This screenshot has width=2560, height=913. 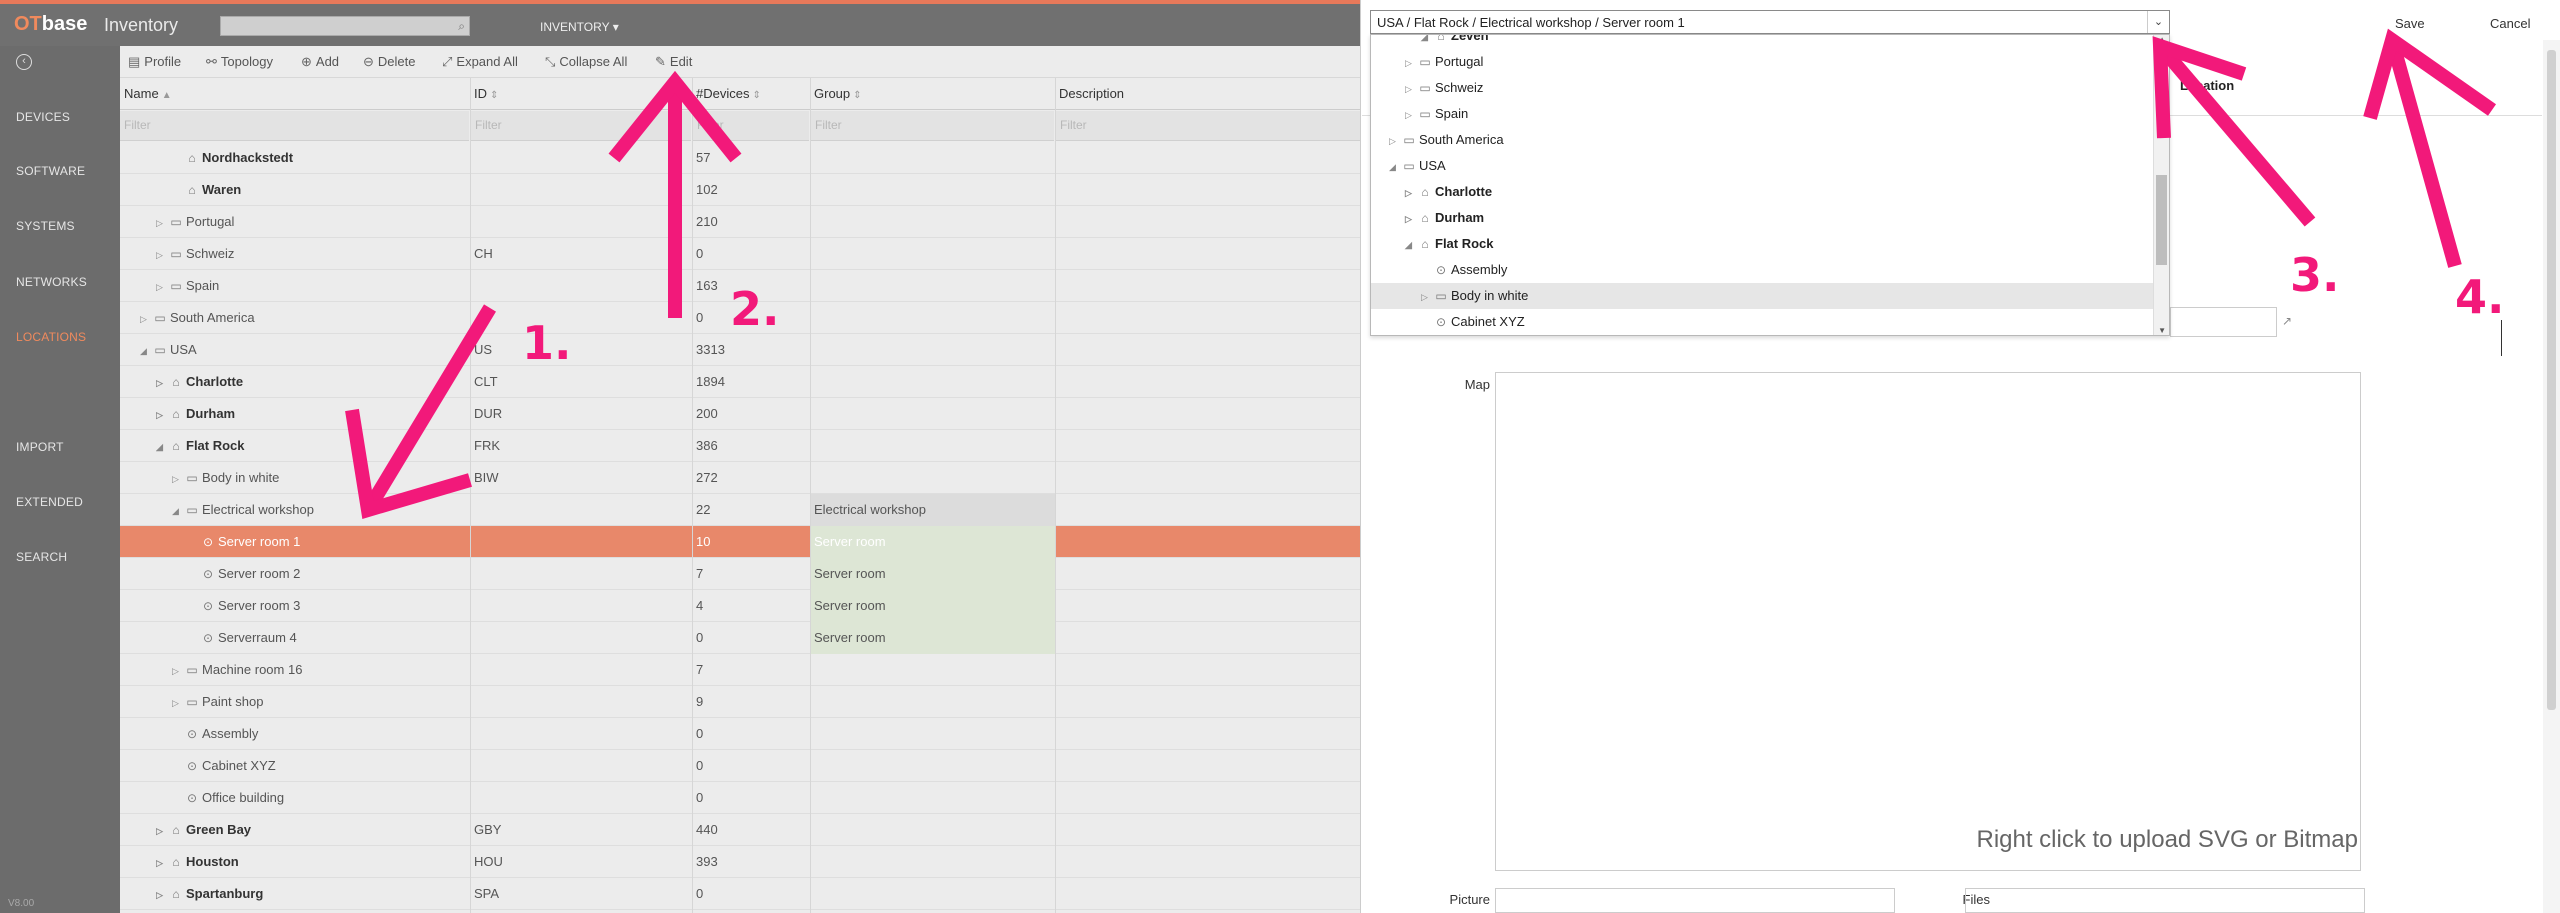 What do you see at coordinates (345, 26) in the screenshot?
I see `global-search-input: ⌕` at bounding box center [345, 26].